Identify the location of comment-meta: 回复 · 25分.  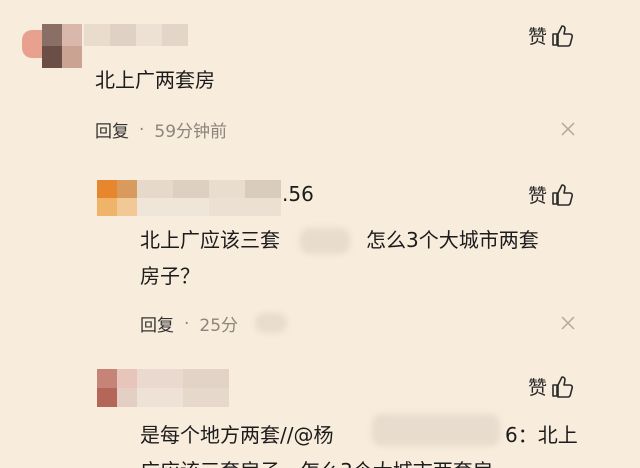
(189, 324).